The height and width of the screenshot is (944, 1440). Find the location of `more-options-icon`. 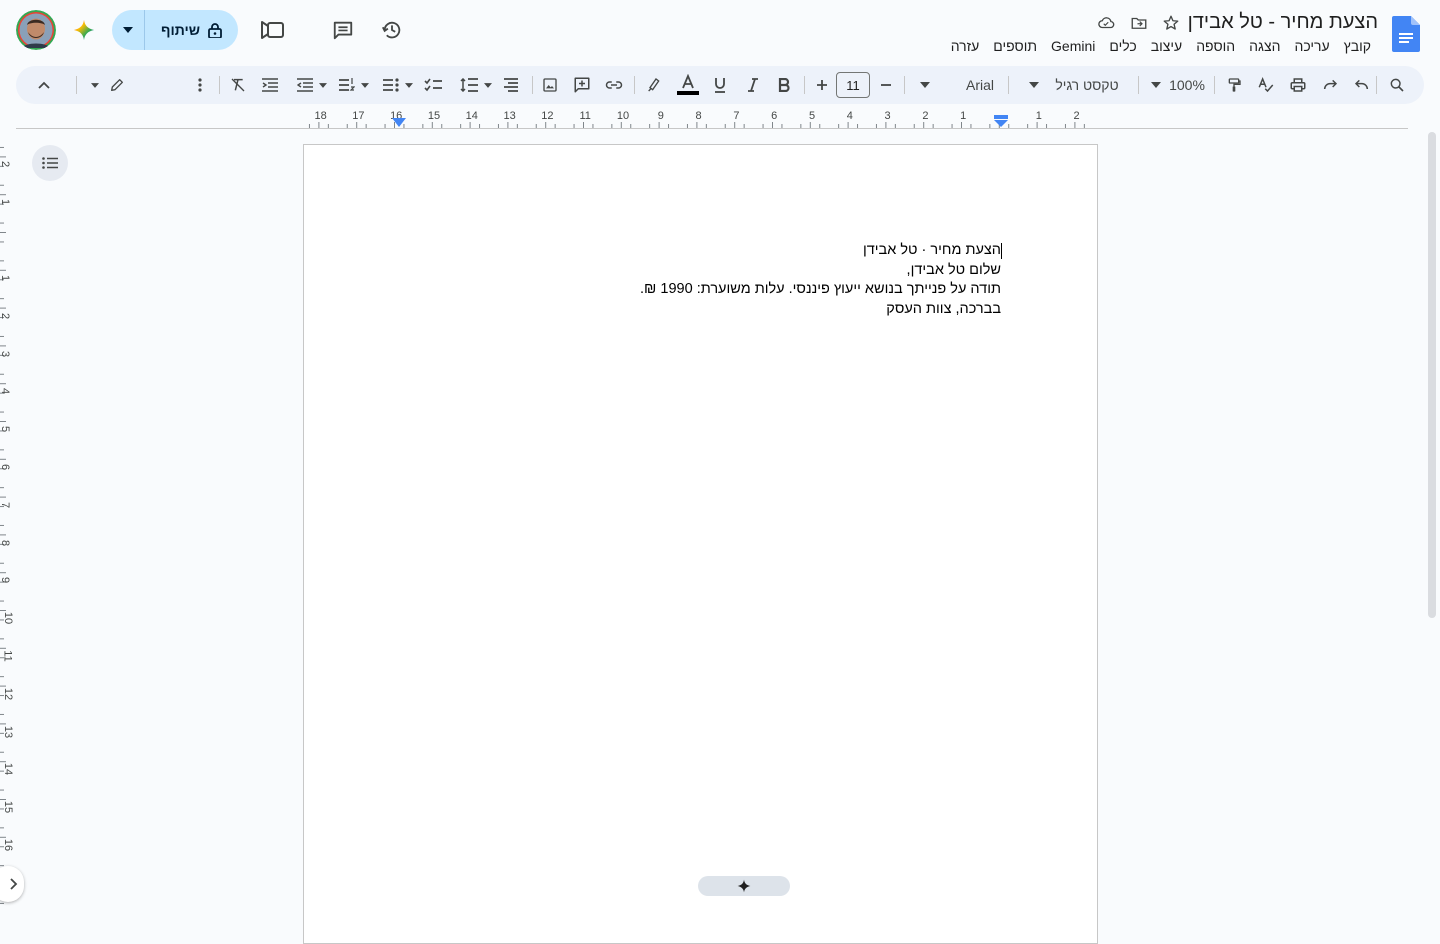

more-options-icon is located at coordinates (200, 85).